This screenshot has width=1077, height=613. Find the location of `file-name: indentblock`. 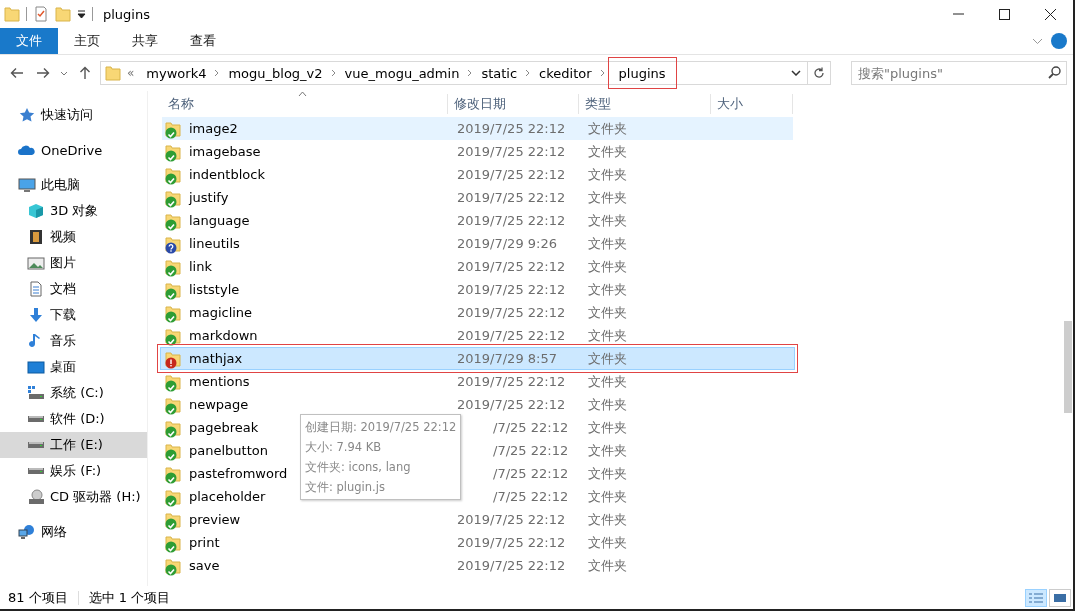

file-name: indentblock is located at coordinates (227, 174).